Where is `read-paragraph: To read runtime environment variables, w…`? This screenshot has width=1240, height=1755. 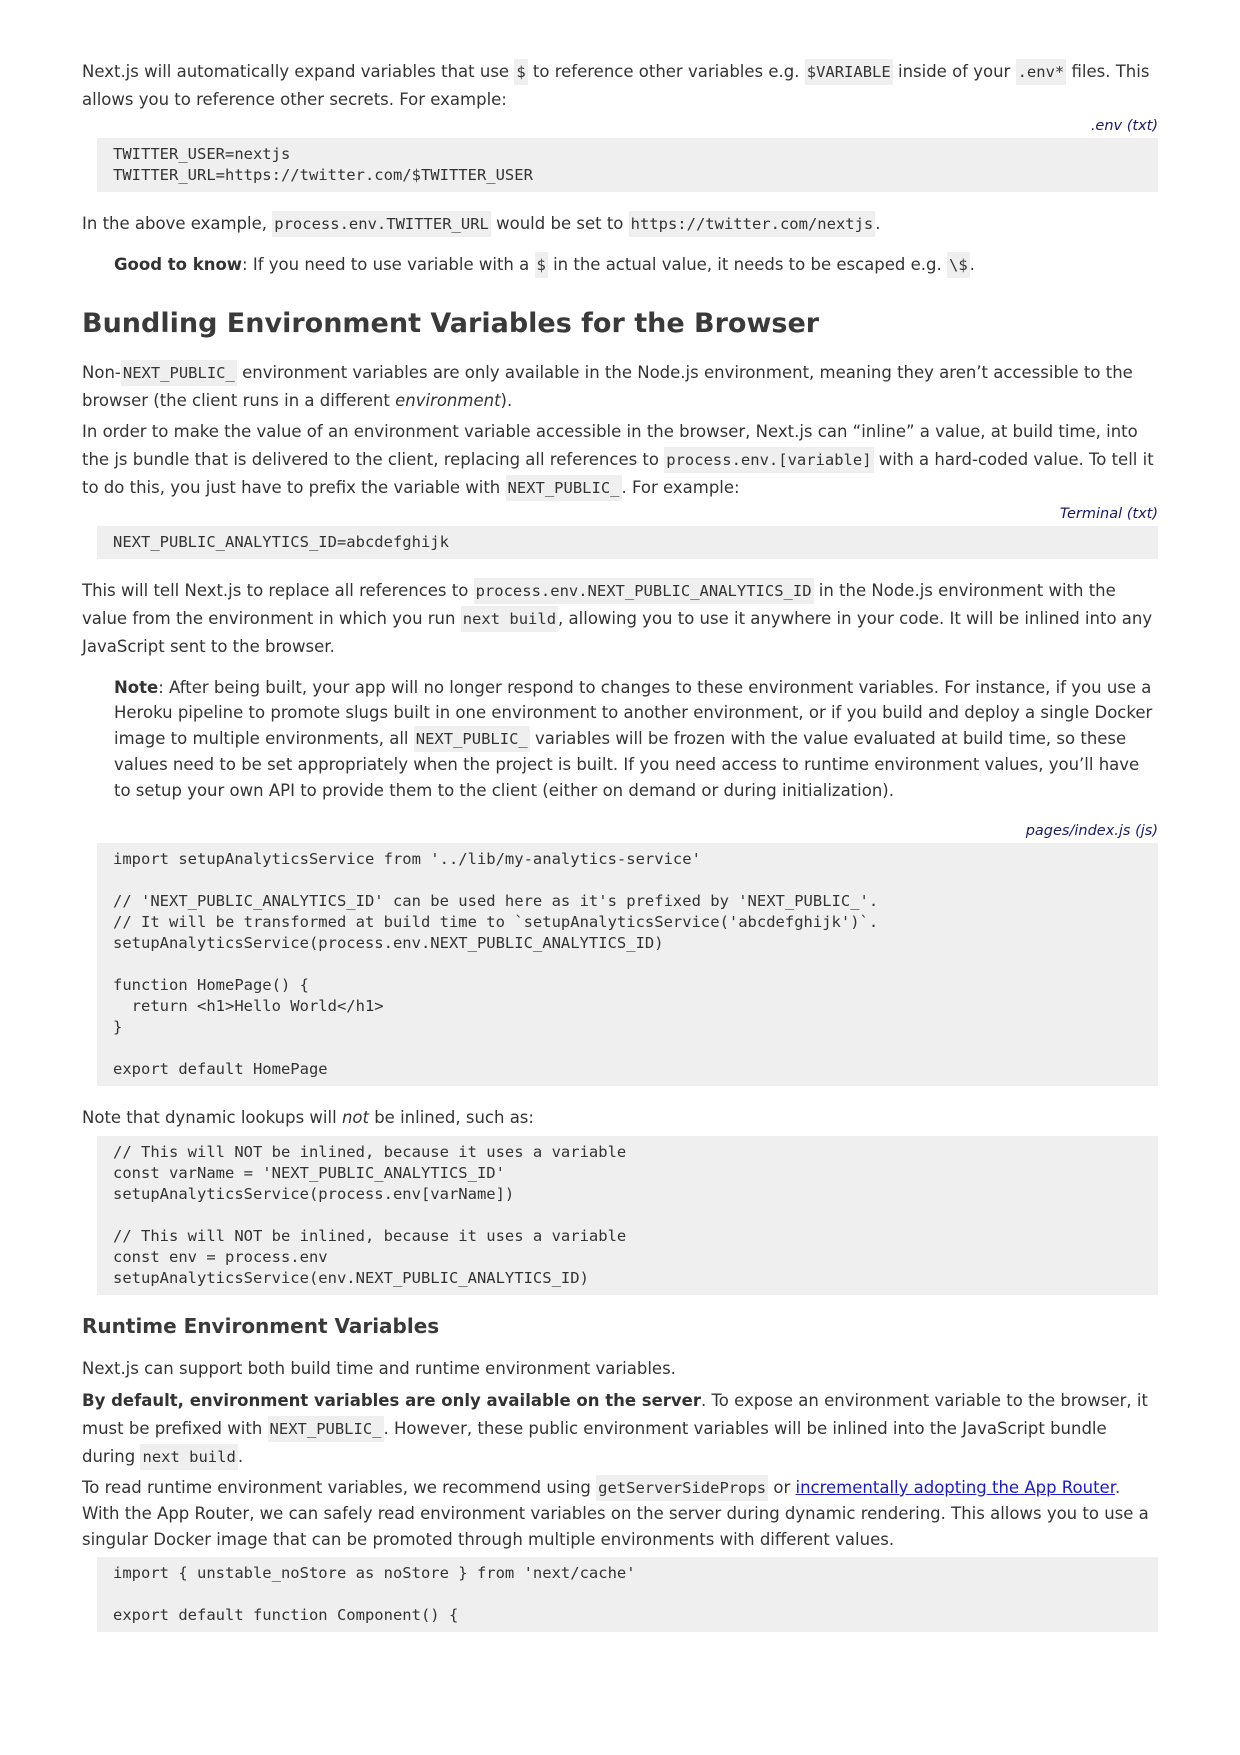 read-paragraph: To read runtime environment variables, w… is located at coordinates (620, 1514).